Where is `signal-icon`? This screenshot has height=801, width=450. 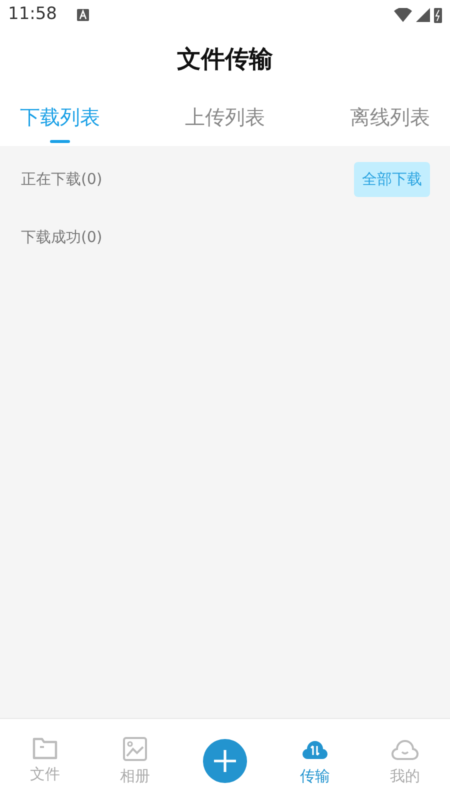 signal-icon is located at coordinates (423, 15).